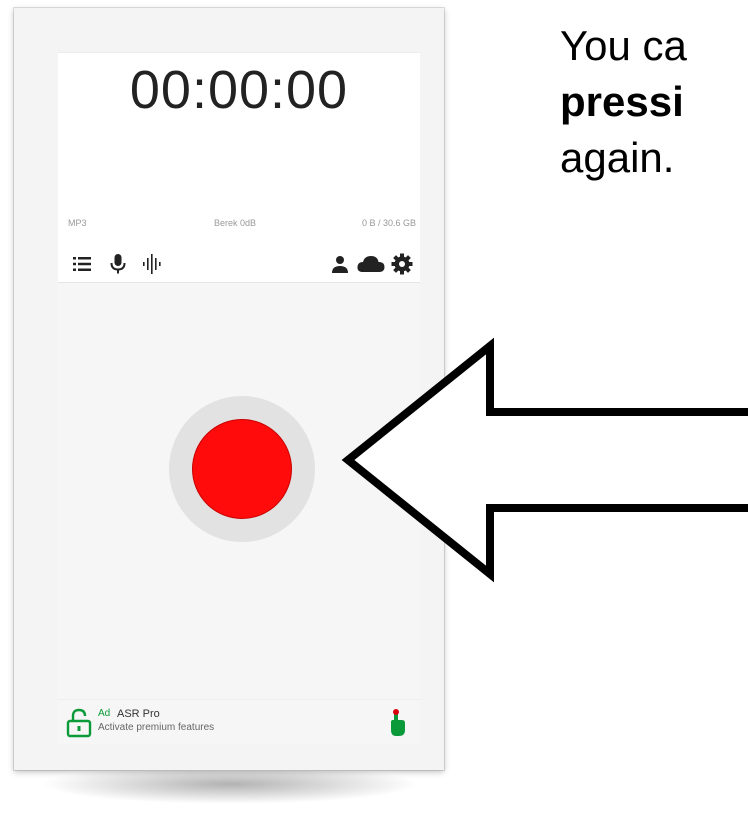 The image size is (748, 820). What do you see at coordinates (623, 45) in the screenshot?
I see `instruction-line-1: You ca` at bounding box center [623, 45].